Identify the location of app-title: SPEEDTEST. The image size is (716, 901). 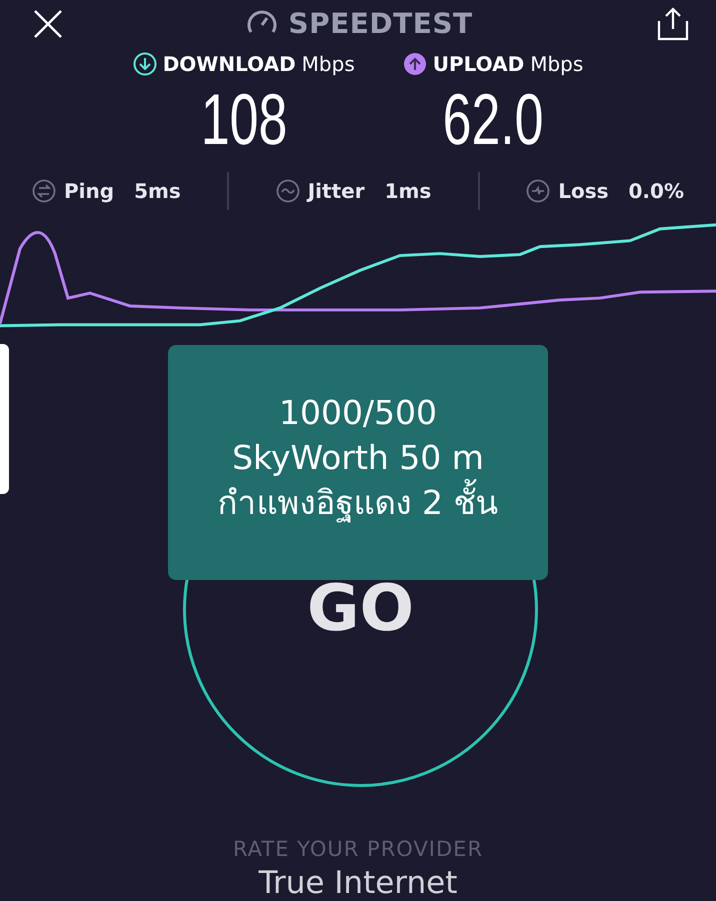
(380, 23).